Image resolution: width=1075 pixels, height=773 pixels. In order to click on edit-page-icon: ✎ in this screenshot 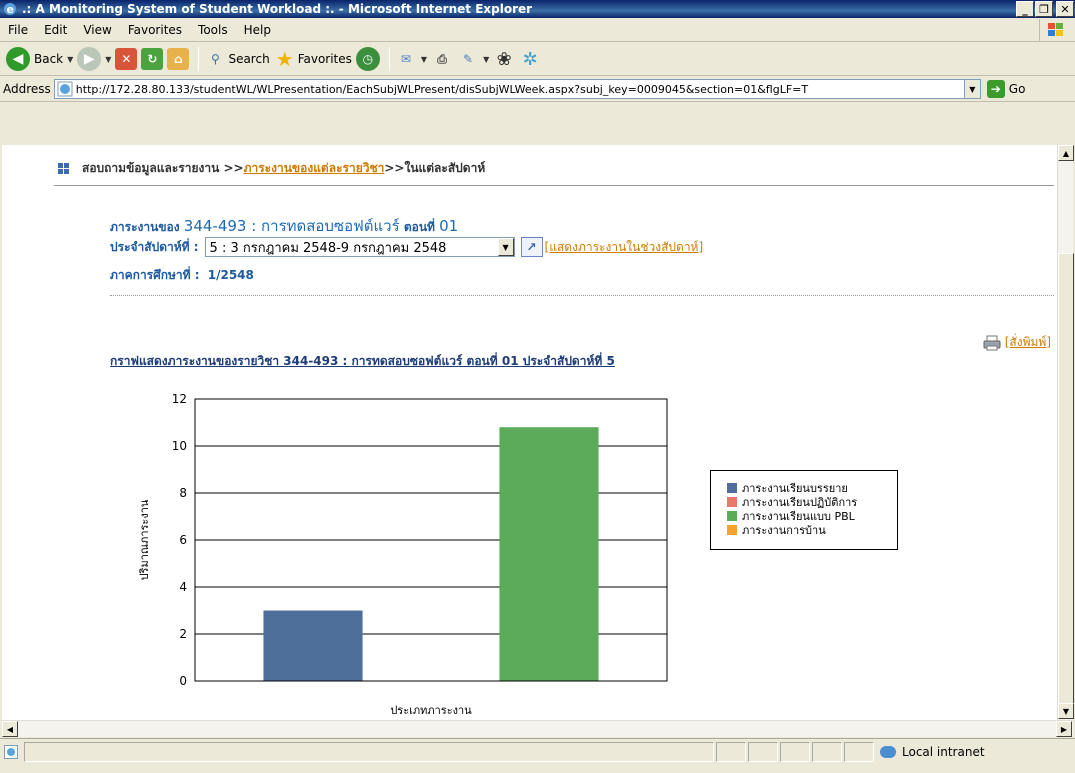, I will do `click(468, 59)`.